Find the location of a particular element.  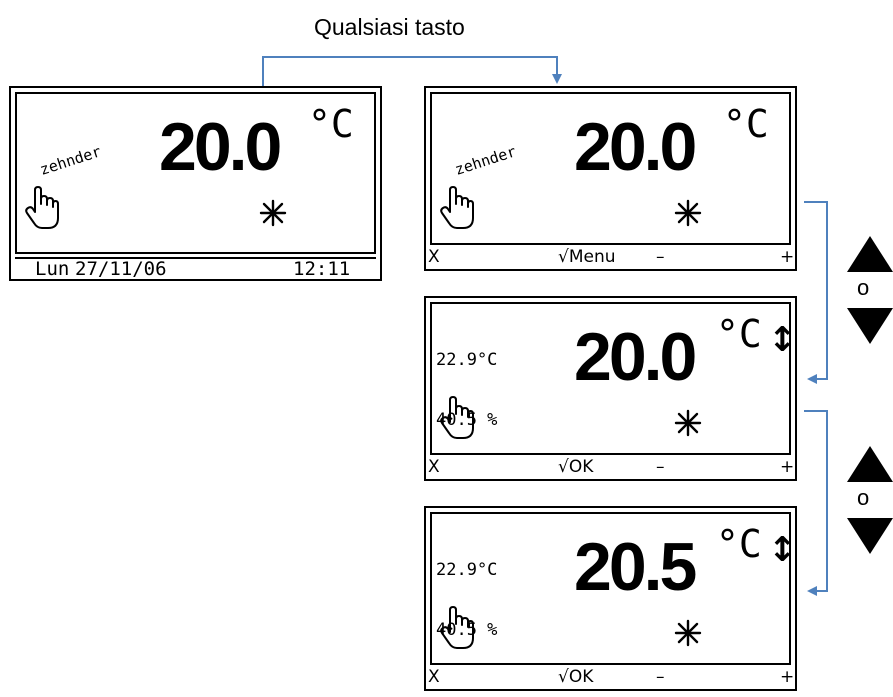

arrow-keys-group-1: o is located at coordinates (870, 291).